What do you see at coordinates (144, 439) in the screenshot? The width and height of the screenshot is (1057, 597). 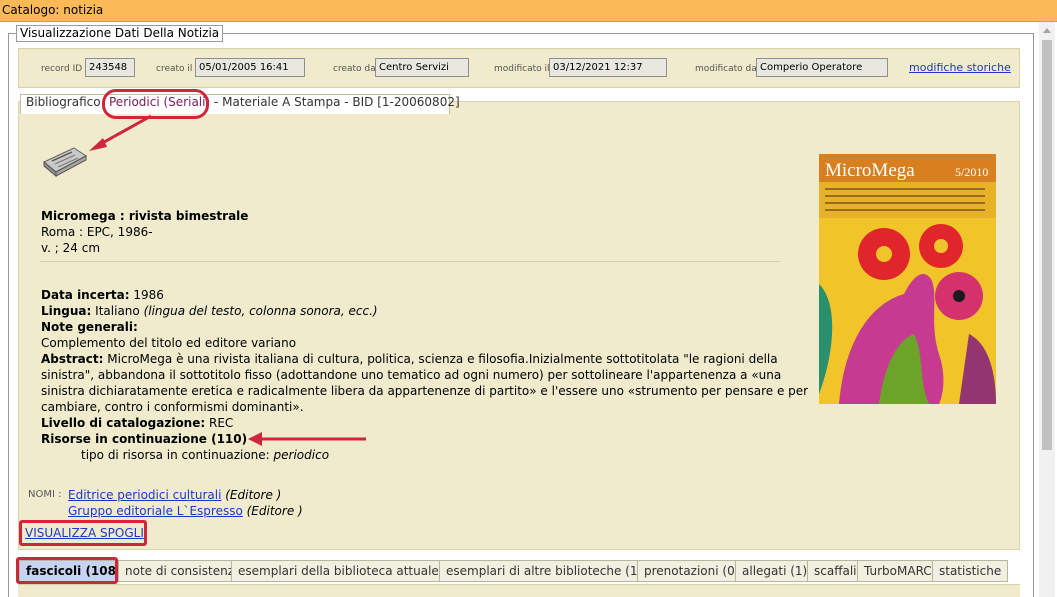 I see `continuing-resources-label: Risorse in continuazione (110)` at bounding box center [144, 439].